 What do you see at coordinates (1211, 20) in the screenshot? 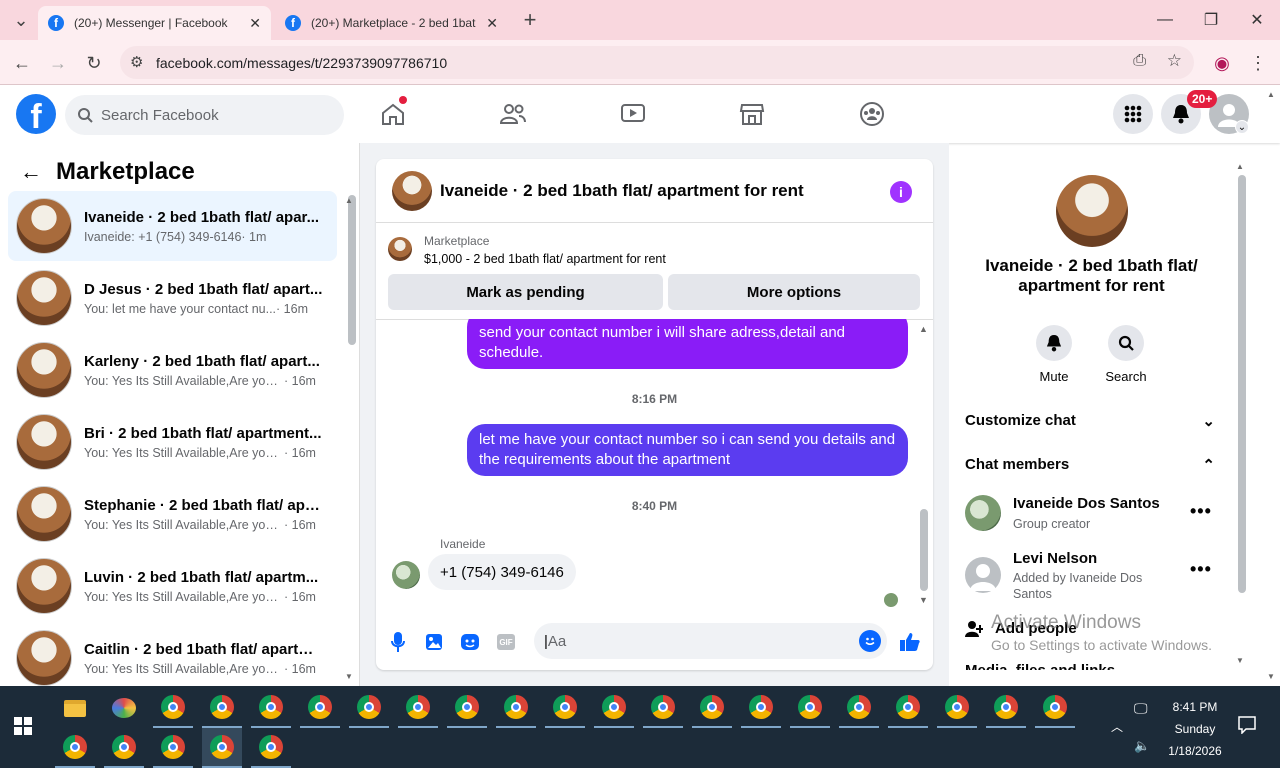
I see `restore-button: ❐` at bounding box center [1211, 20].